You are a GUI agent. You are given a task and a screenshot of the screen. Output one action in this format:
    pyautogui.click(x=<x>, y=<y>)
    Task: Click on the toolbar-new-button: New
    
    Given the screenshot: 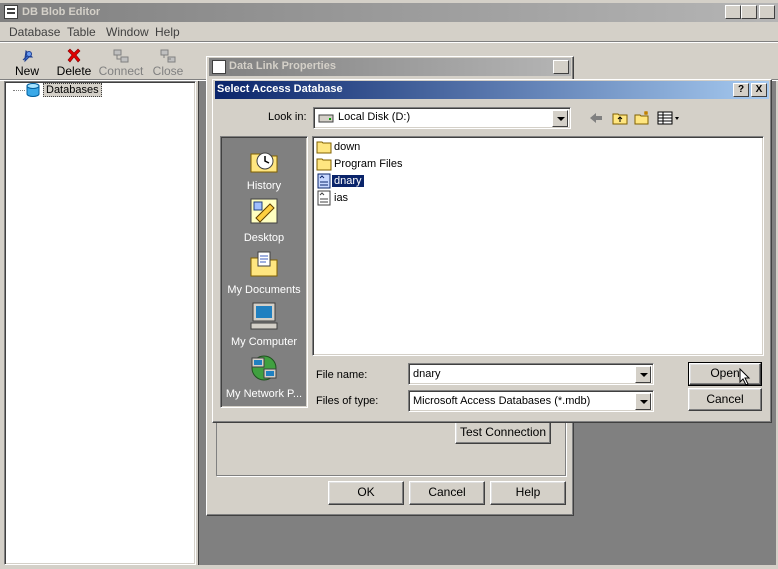 What is the action you would take?
    pyautogui.click(x=27, y=63)
    